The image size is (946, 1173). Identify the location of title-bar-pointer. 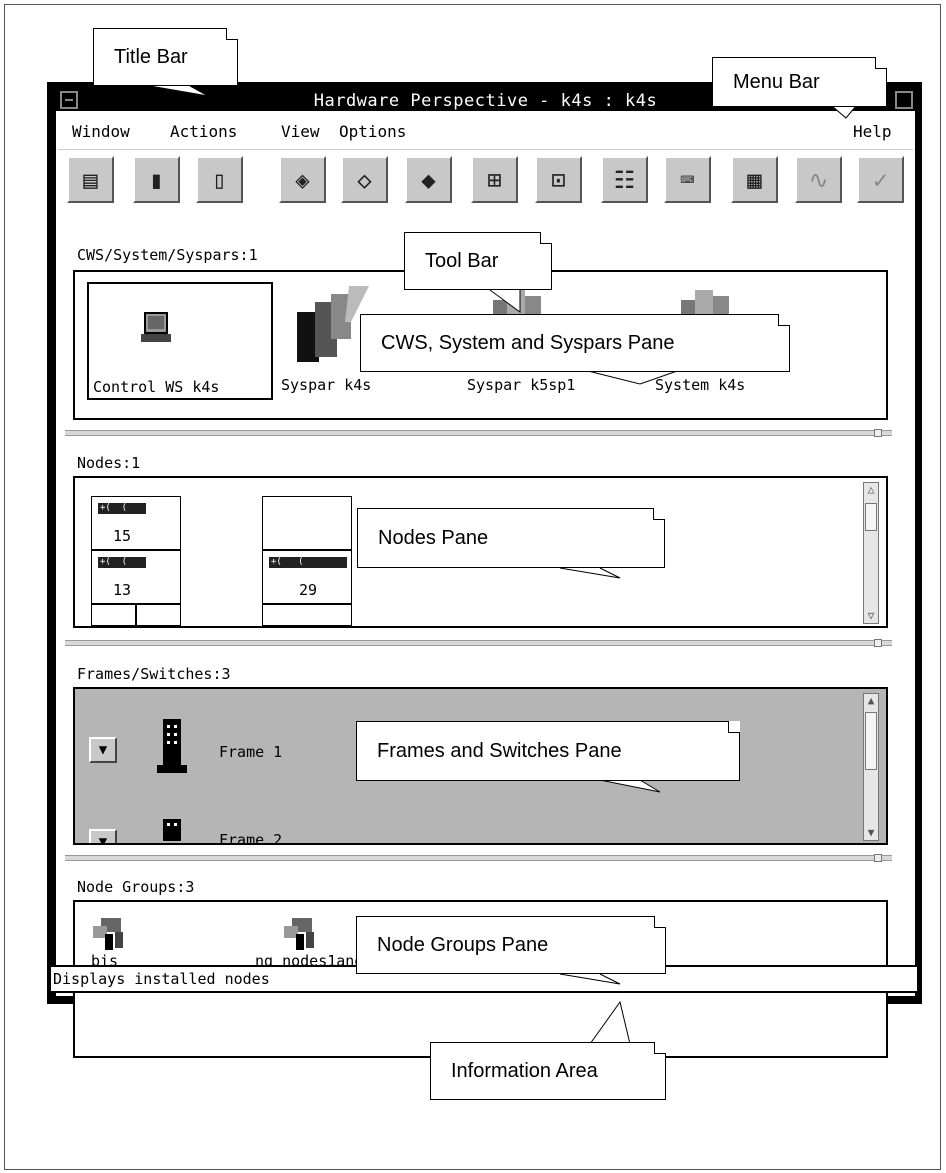
(179, 91).